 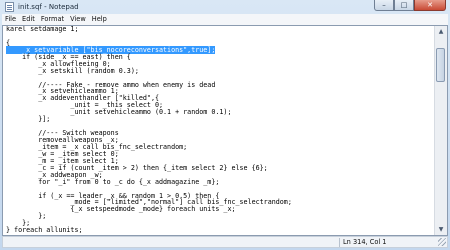 What do you see at coordinates (119, 112) in the screenshot?
I see `code-line: _unit setvehicleammo (0.1 + random 0.1);` at bounding box center [119, 112].